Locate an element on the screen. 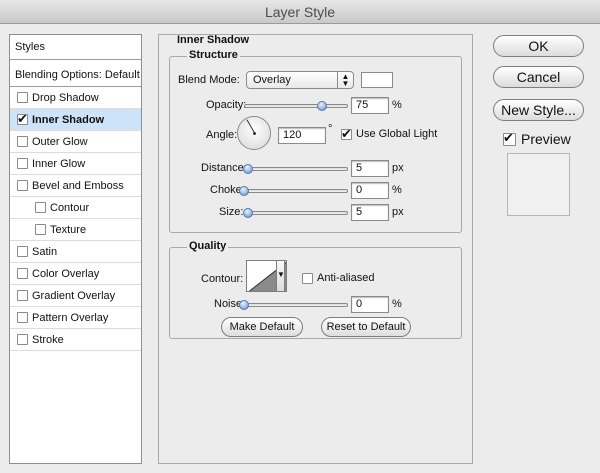 Image resolution: width=600 pixels, height=473 pixels. opacity-slider is located at coordinates (296, 106).